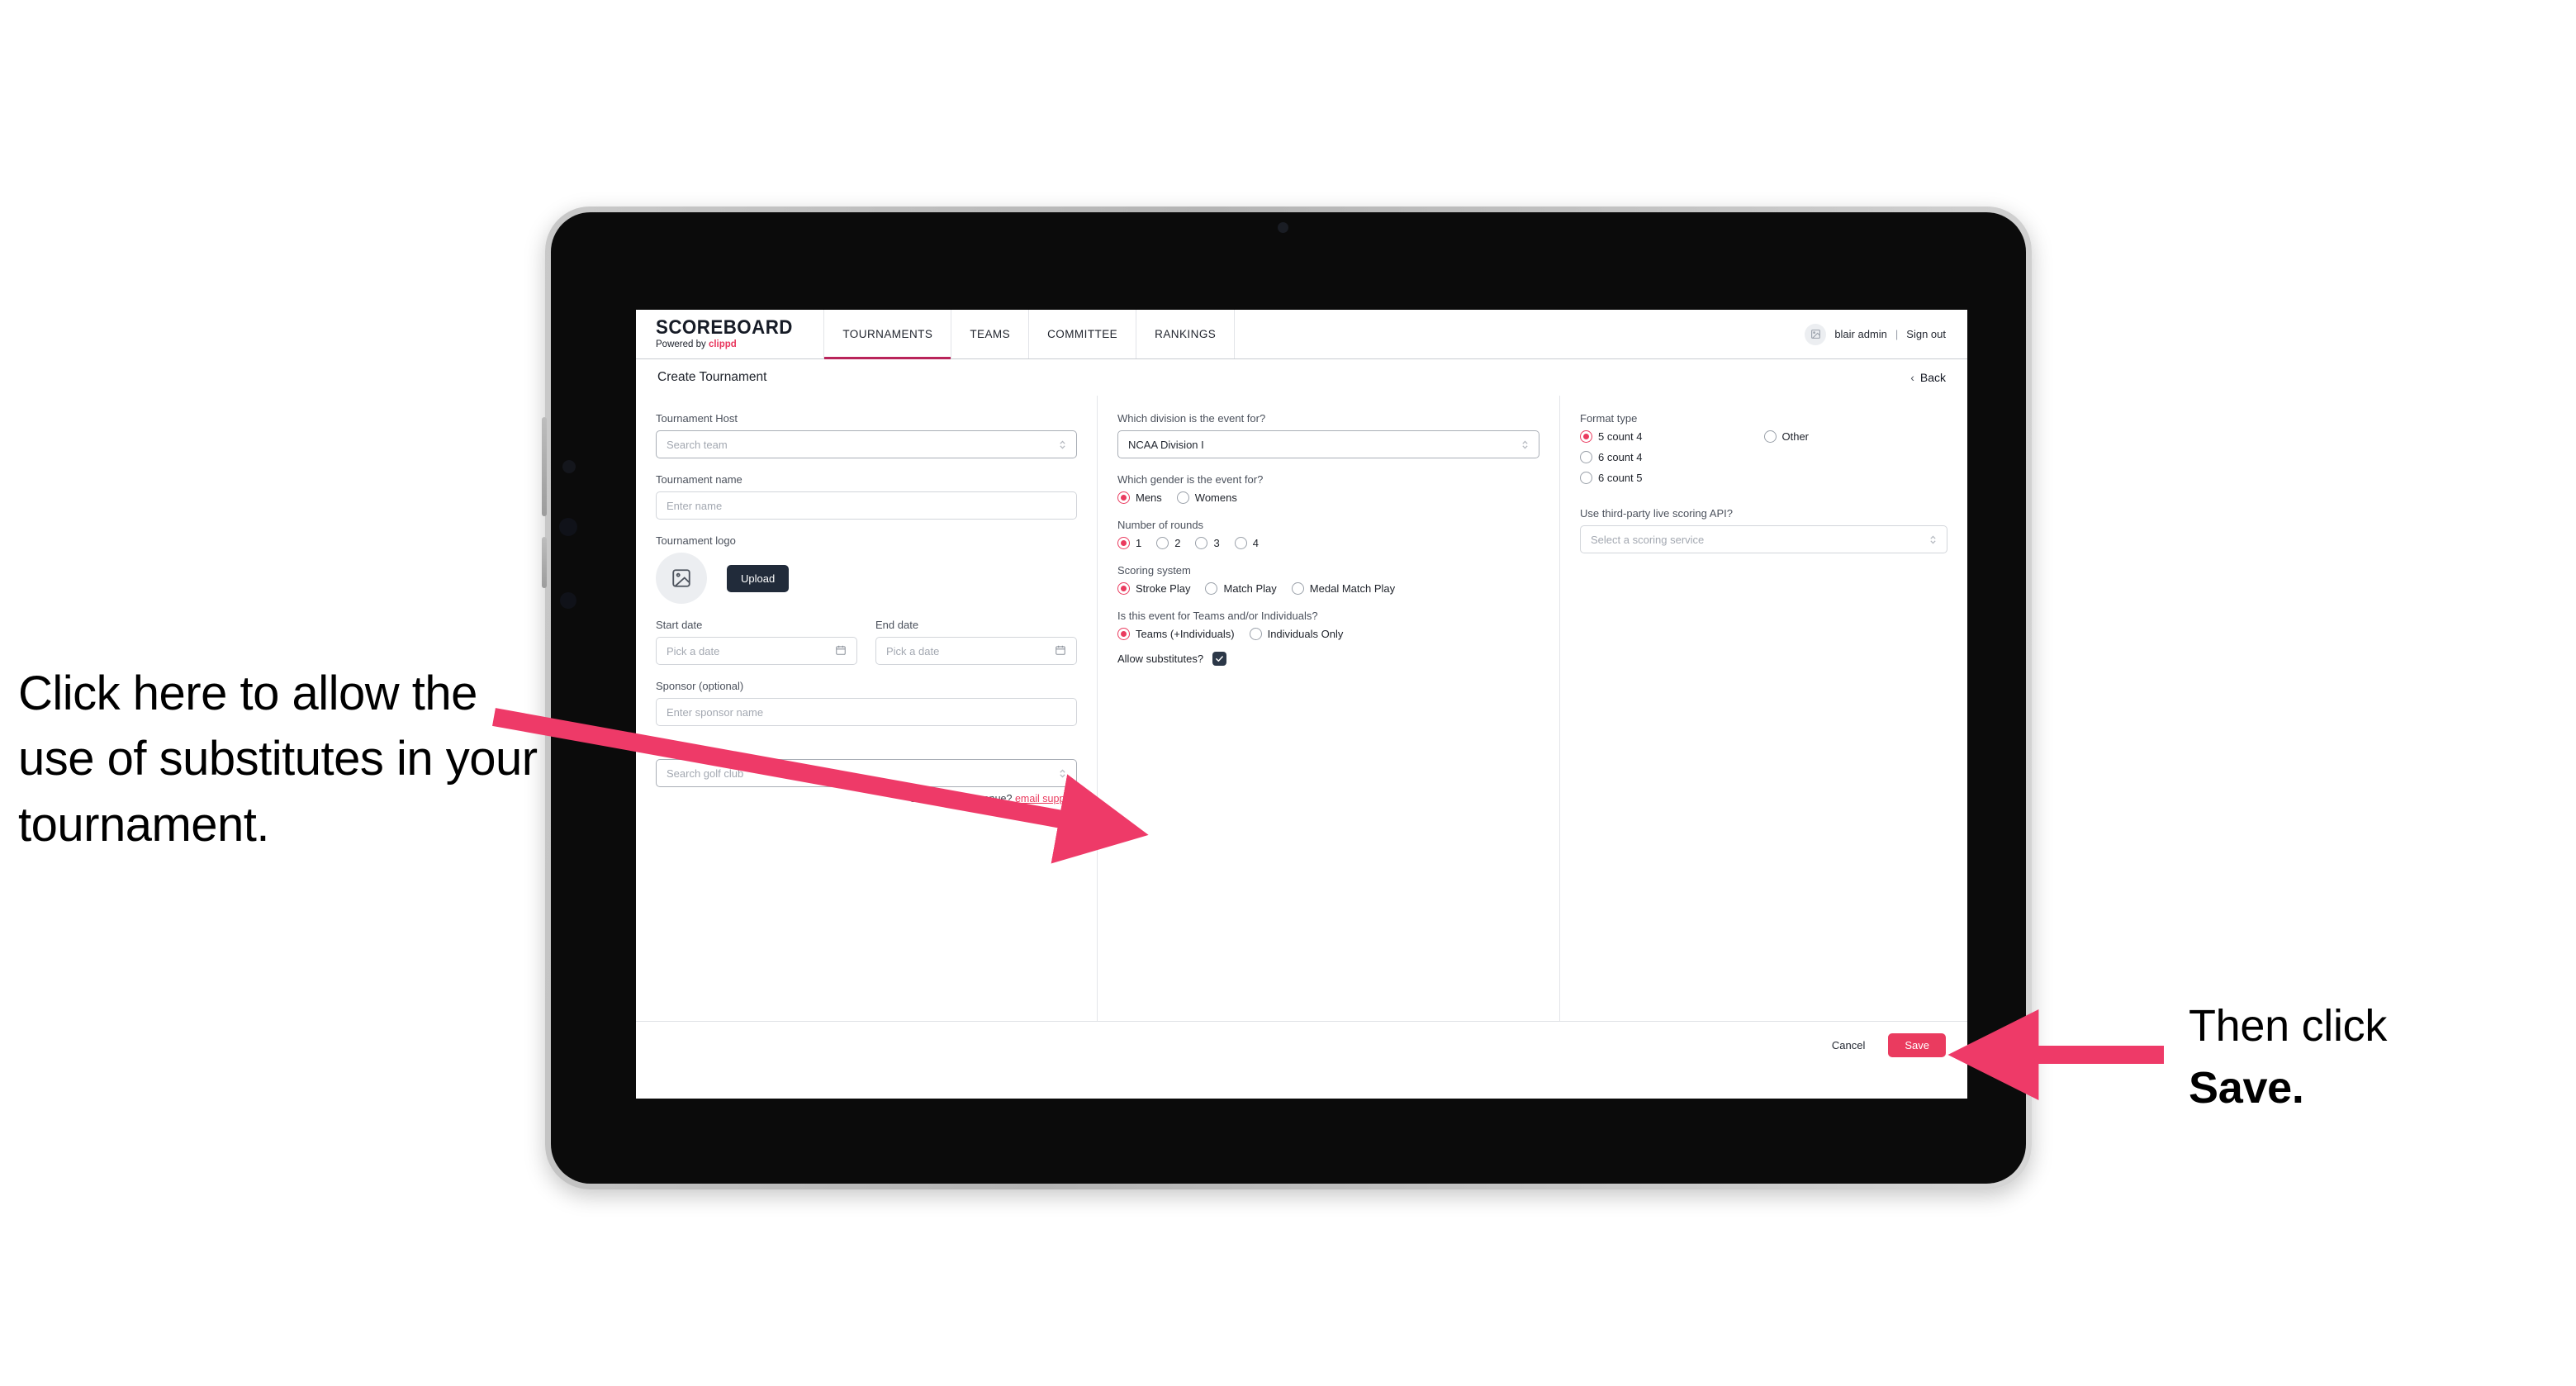 The image size is (2576, 1386). Describe the element at coordinates (730, 334) in the screenshot. I see `brand-logo: SCOREBOARD Powered by clippd` at that location.